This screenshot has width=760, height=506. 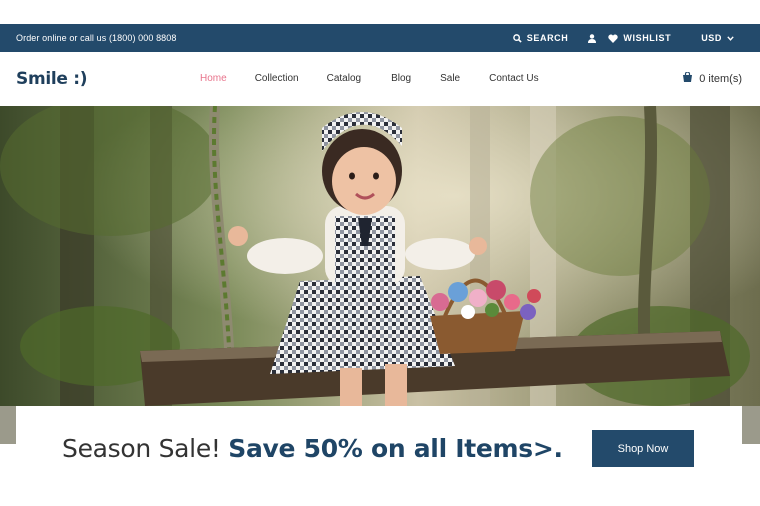 I want to click on sale-headline: Season Sale! Save 50% on all Items>., so click(x=312, y=448).